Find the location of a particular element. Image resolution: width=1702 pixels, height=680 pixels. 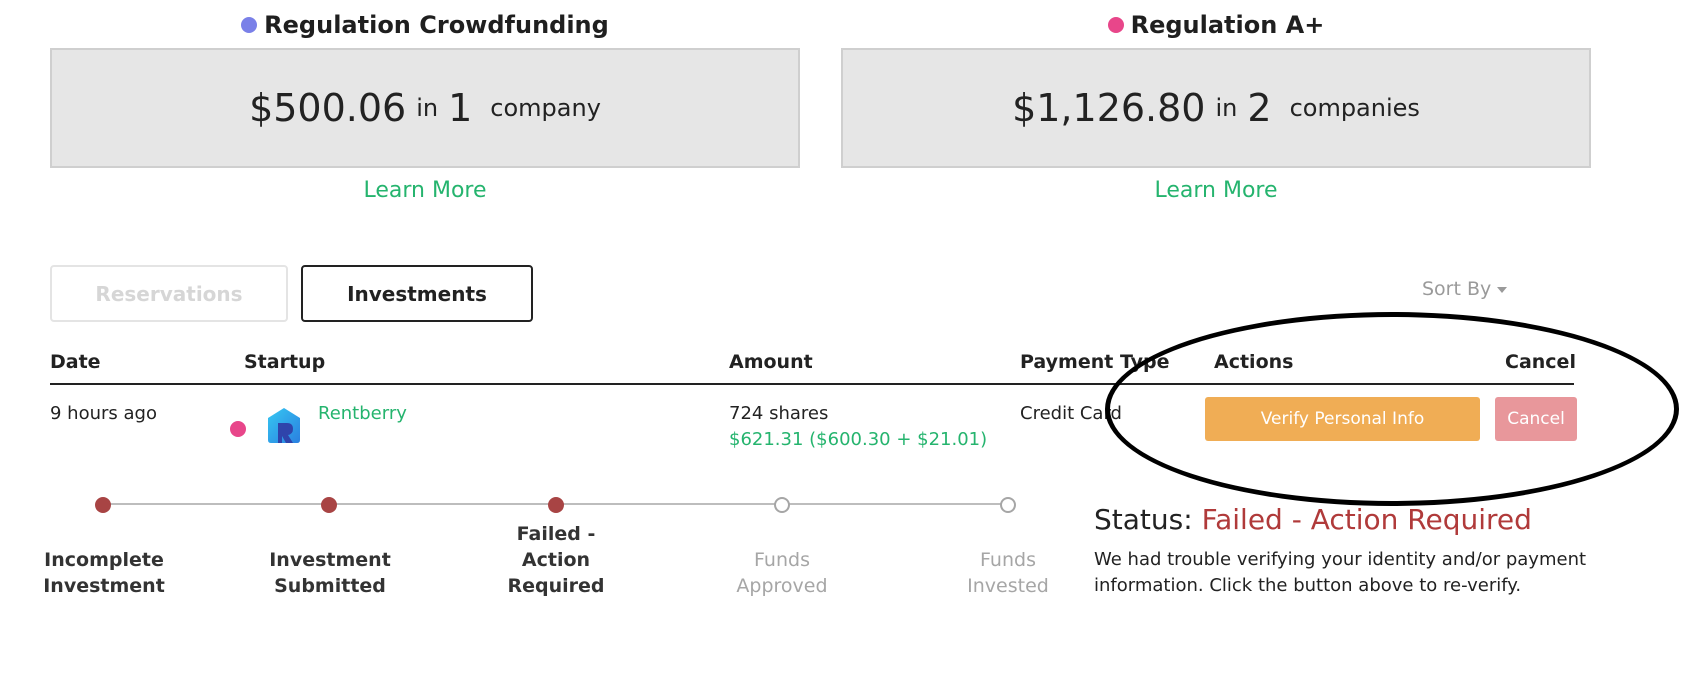

row-shares: 724 shares is located at coordinates (779, 413).